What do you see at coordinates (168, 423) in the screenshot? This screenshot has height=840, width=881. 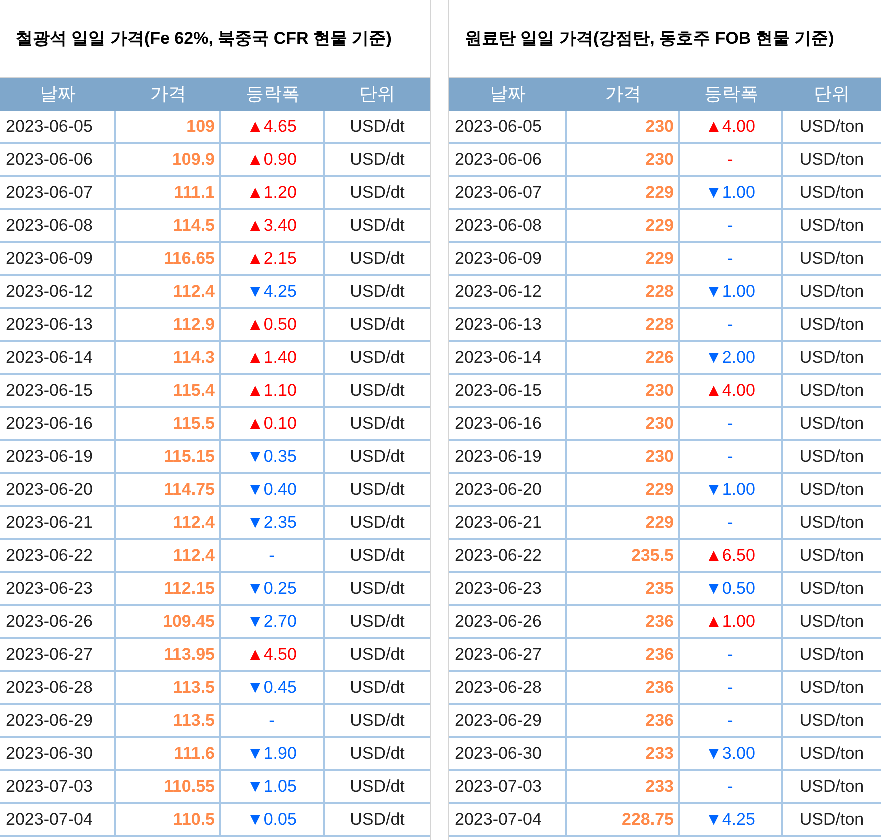 I see `price-cell: 115.5` at bounding box center [168, 423].